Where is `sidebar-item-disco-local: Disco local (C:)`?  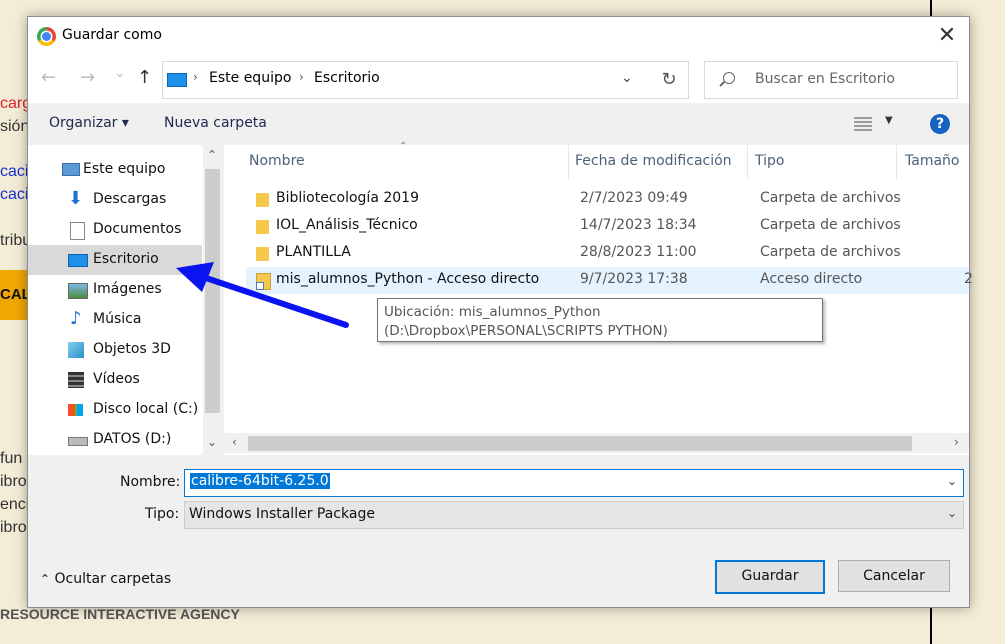 sidebar-item-disco-local: Disco local (C:) is located at coordinates (115, 410).